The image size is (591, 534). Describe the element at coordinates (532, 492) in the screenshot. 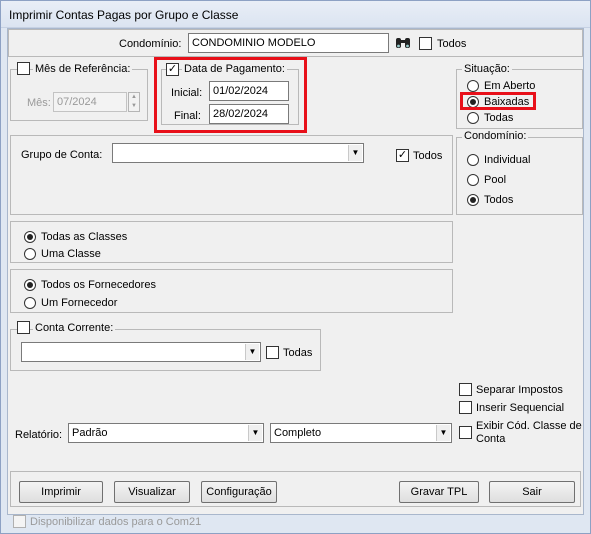

I see `sair-button: Sair` at that location.